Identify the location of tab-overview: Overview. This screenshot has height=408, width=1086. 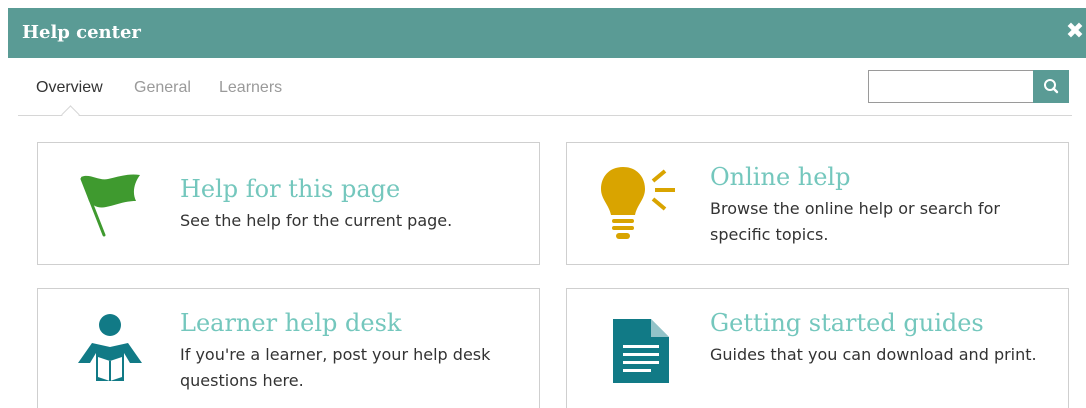
(69, 88).